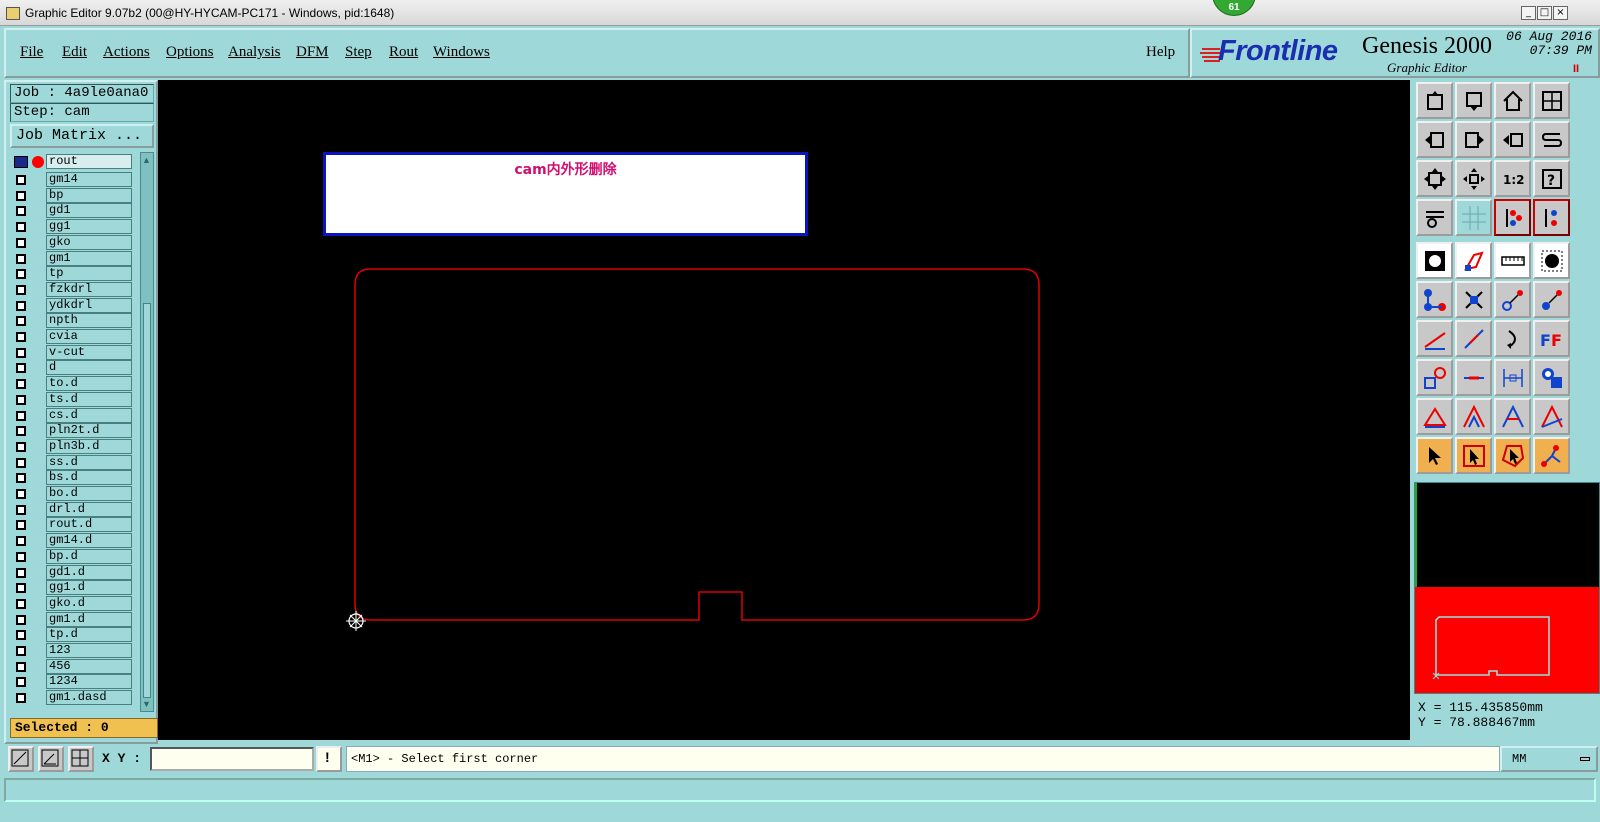 The height and width of the screenshot is (822, 1600). What do you see at coordinates (21, 759) in the screenshot?
I see `zoom-out-icon` at bounding box center [21, 759].